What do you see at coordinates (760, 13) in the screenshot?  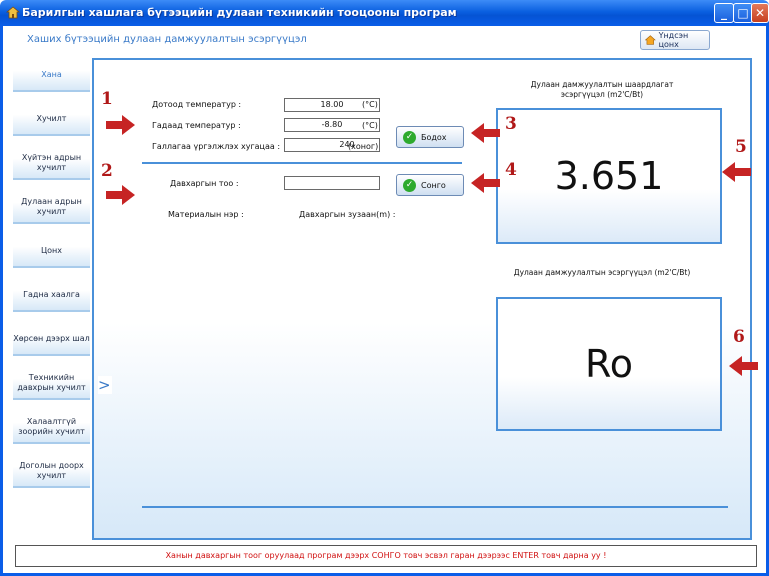 I see `close-button: ✕` at bounding box center [760, 13].